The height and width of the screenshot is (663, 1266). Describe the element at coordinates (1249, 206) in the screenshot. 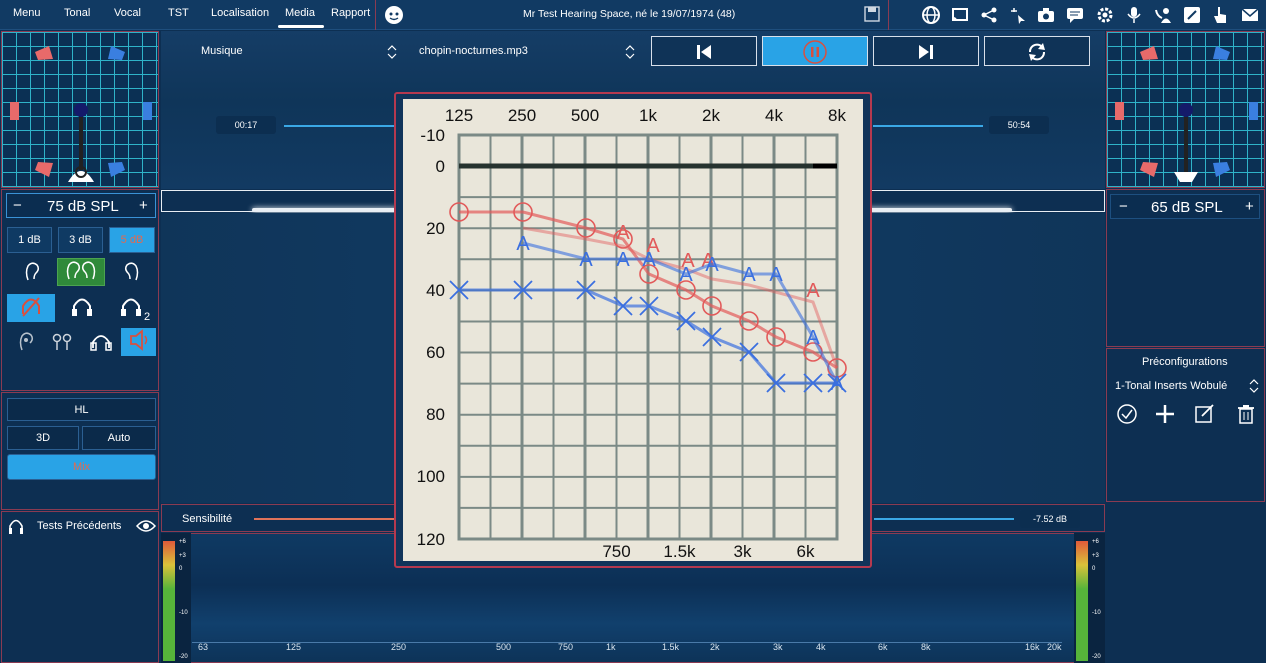

I see `right-spl-plus-button: +` at that location.